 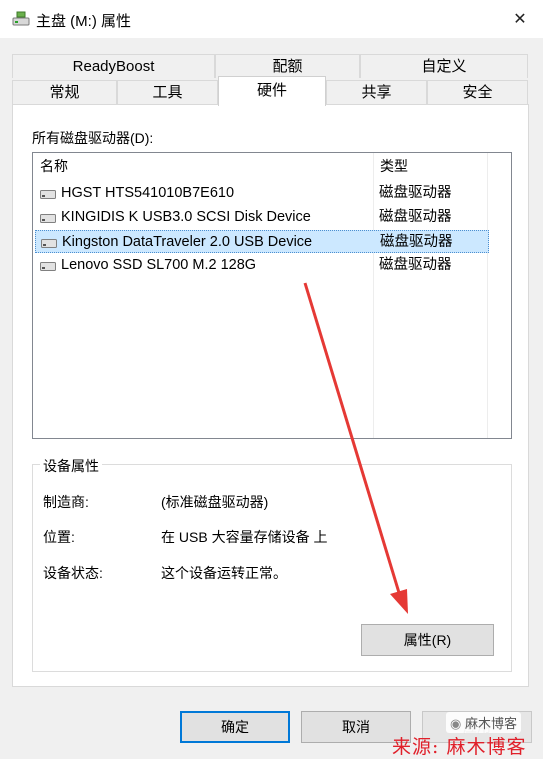 What do you see at coordinates (456, 723) in the screenshot?
I see `wechat-icon: ◉` at bounding box center [456, 723].